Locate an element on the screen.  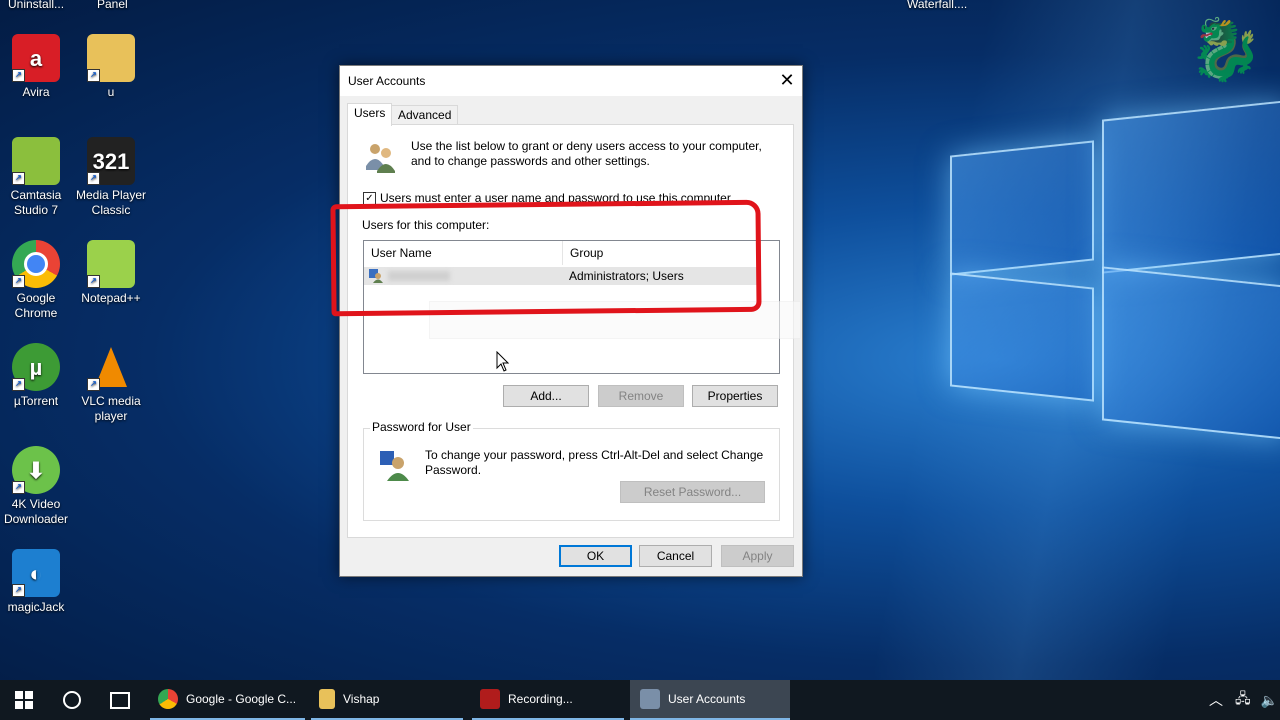
folder-icon: ↗ is located at coordinates (111, 58).